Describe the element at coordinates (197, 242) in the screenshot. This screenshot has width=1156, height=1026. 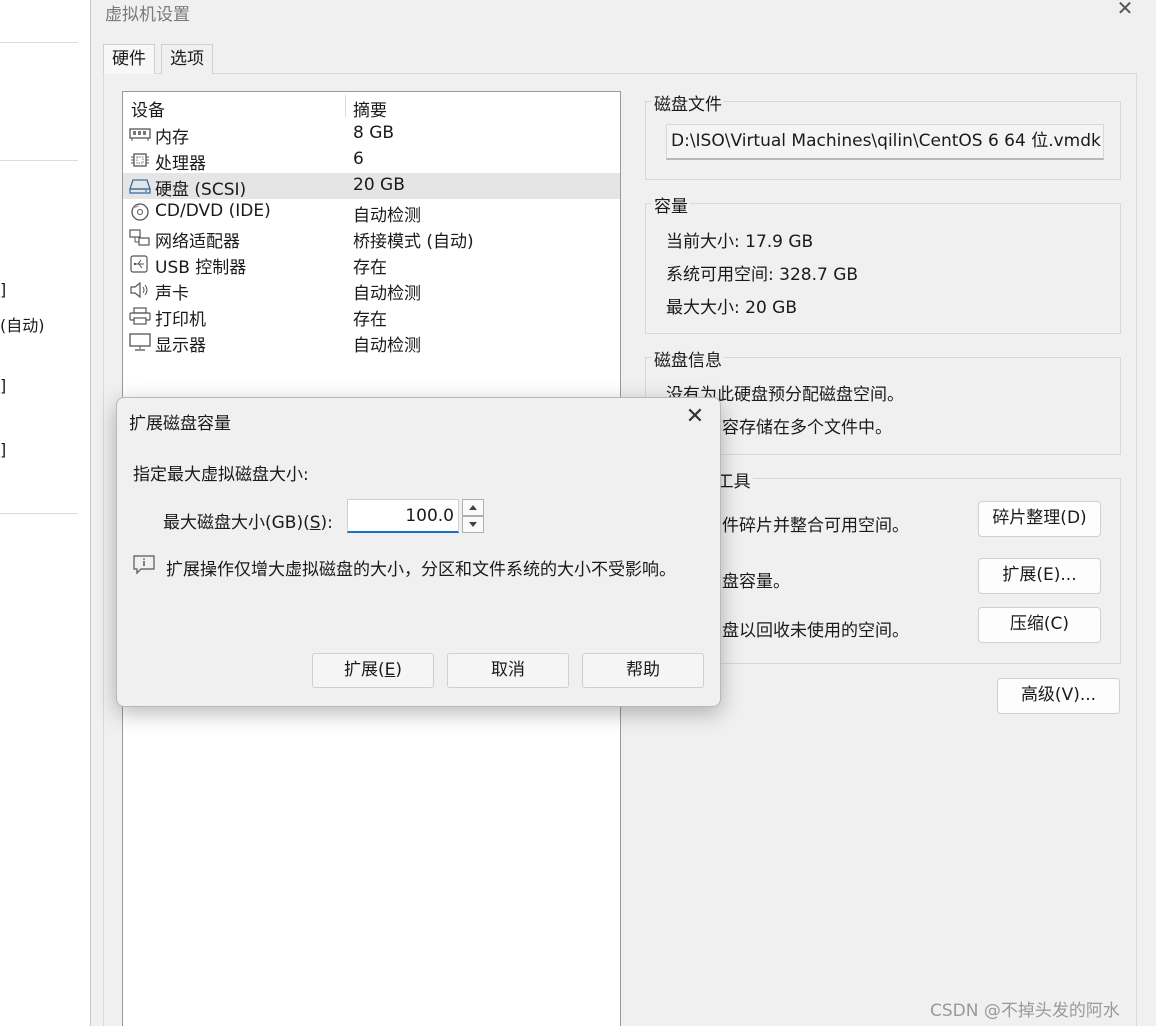
I see `device-name: 网络适配器` at that location.